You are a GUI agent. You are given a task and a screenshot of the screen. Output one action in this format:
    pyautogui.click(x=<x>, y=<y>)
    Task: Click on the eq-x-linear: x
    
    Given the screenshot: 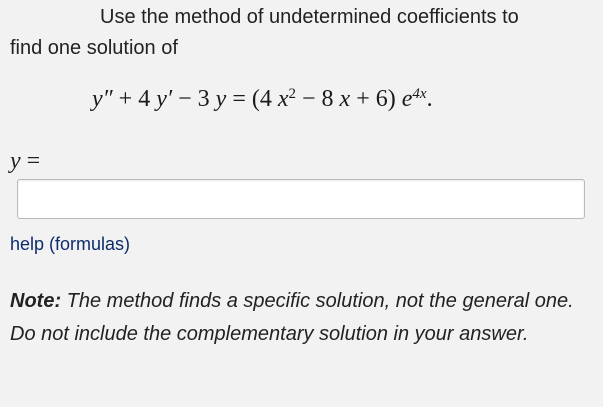 What is the action you would take?
    pyautogui.click(x=345, y=99)
    